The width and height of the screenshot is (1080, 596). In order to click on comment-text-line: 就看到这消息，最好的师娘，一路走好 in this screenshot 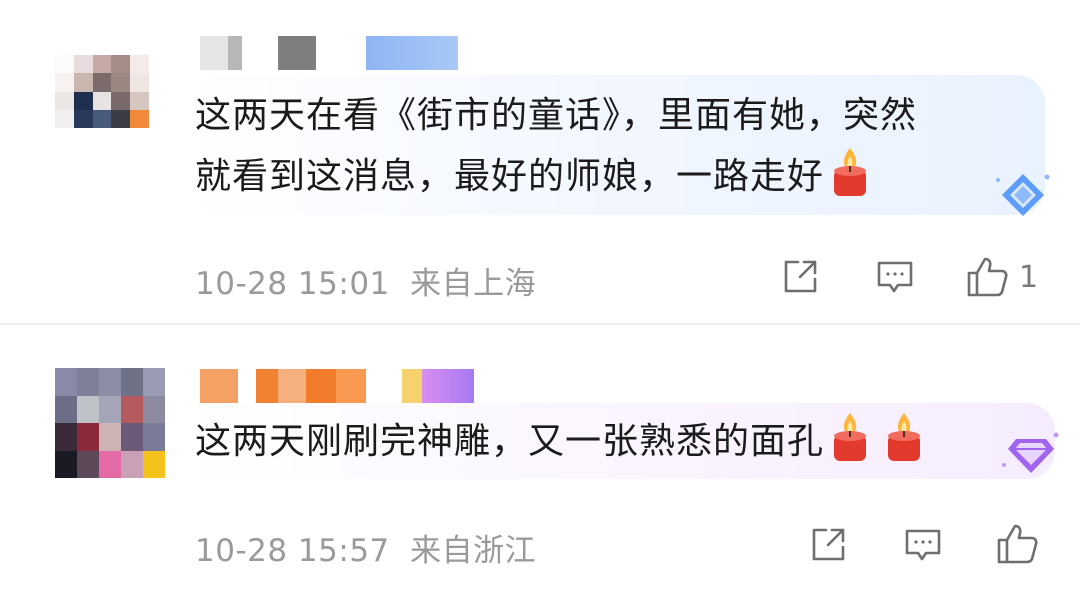, I will do `click(556, 176)`.